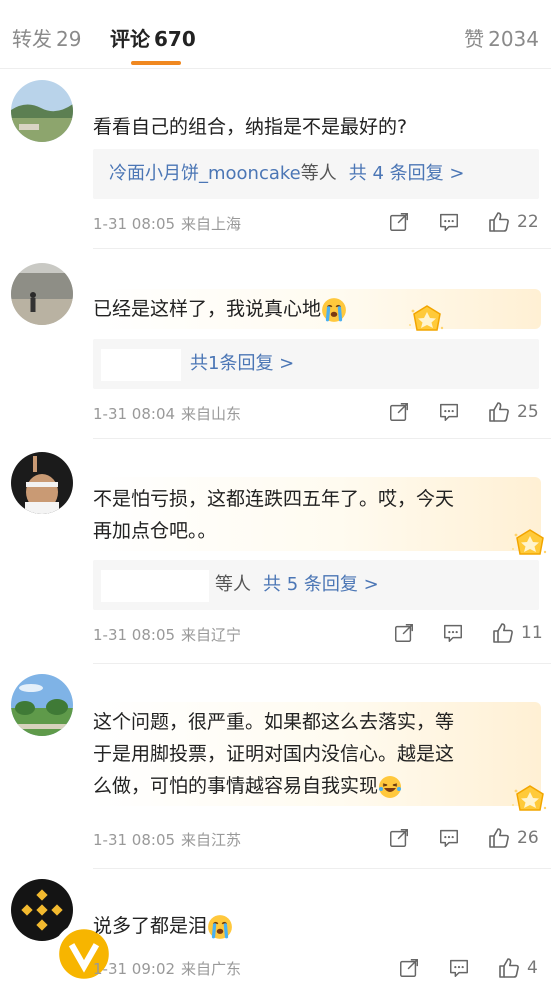 Image resolution: width=551 pixels, height=995 pixels. I want to click on comment-time: 1-31 09:02, so click(134, 969).